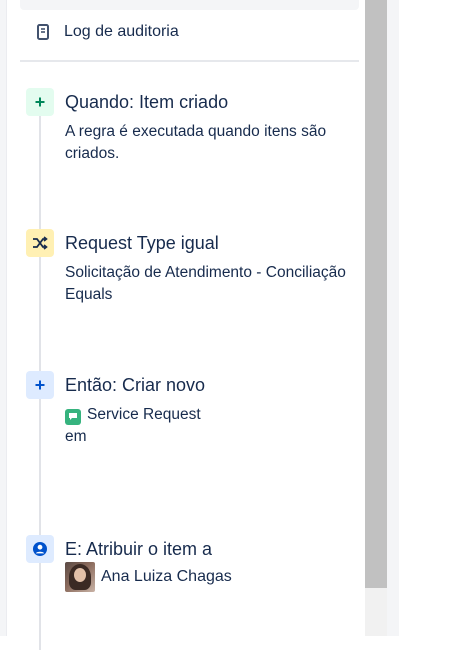 Image resolution: width=472 pixels, height=650 pixels. I want to click on document-icon, so click(43, 32).